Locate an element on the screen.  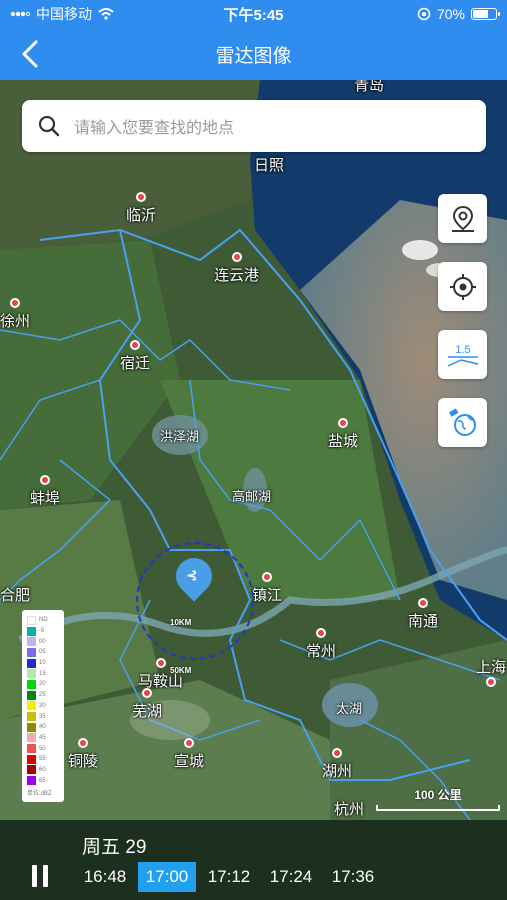
city-label: 湖州 is located at coordinates (337, 764).